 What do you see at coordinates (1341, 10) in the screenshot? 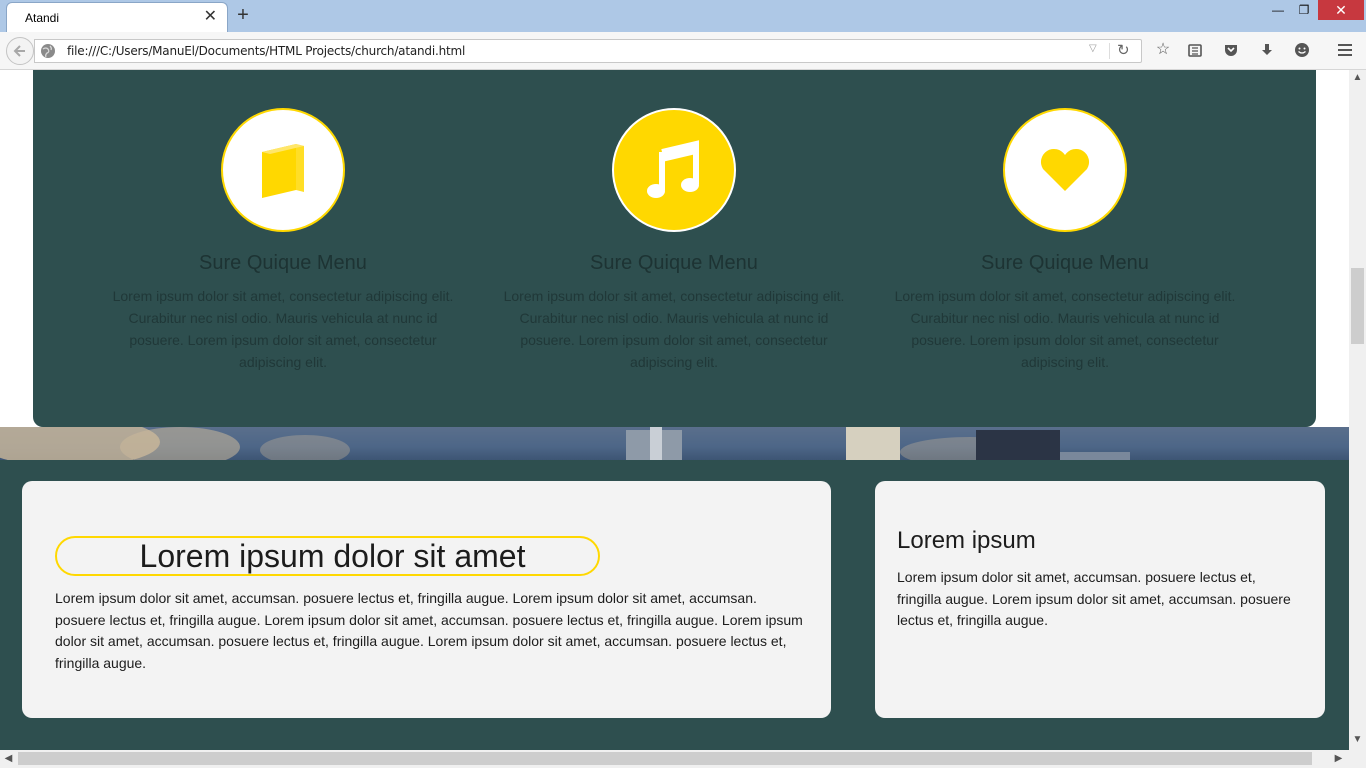
I see `window-close-button: ✕` at bounding box center [1341, 10].